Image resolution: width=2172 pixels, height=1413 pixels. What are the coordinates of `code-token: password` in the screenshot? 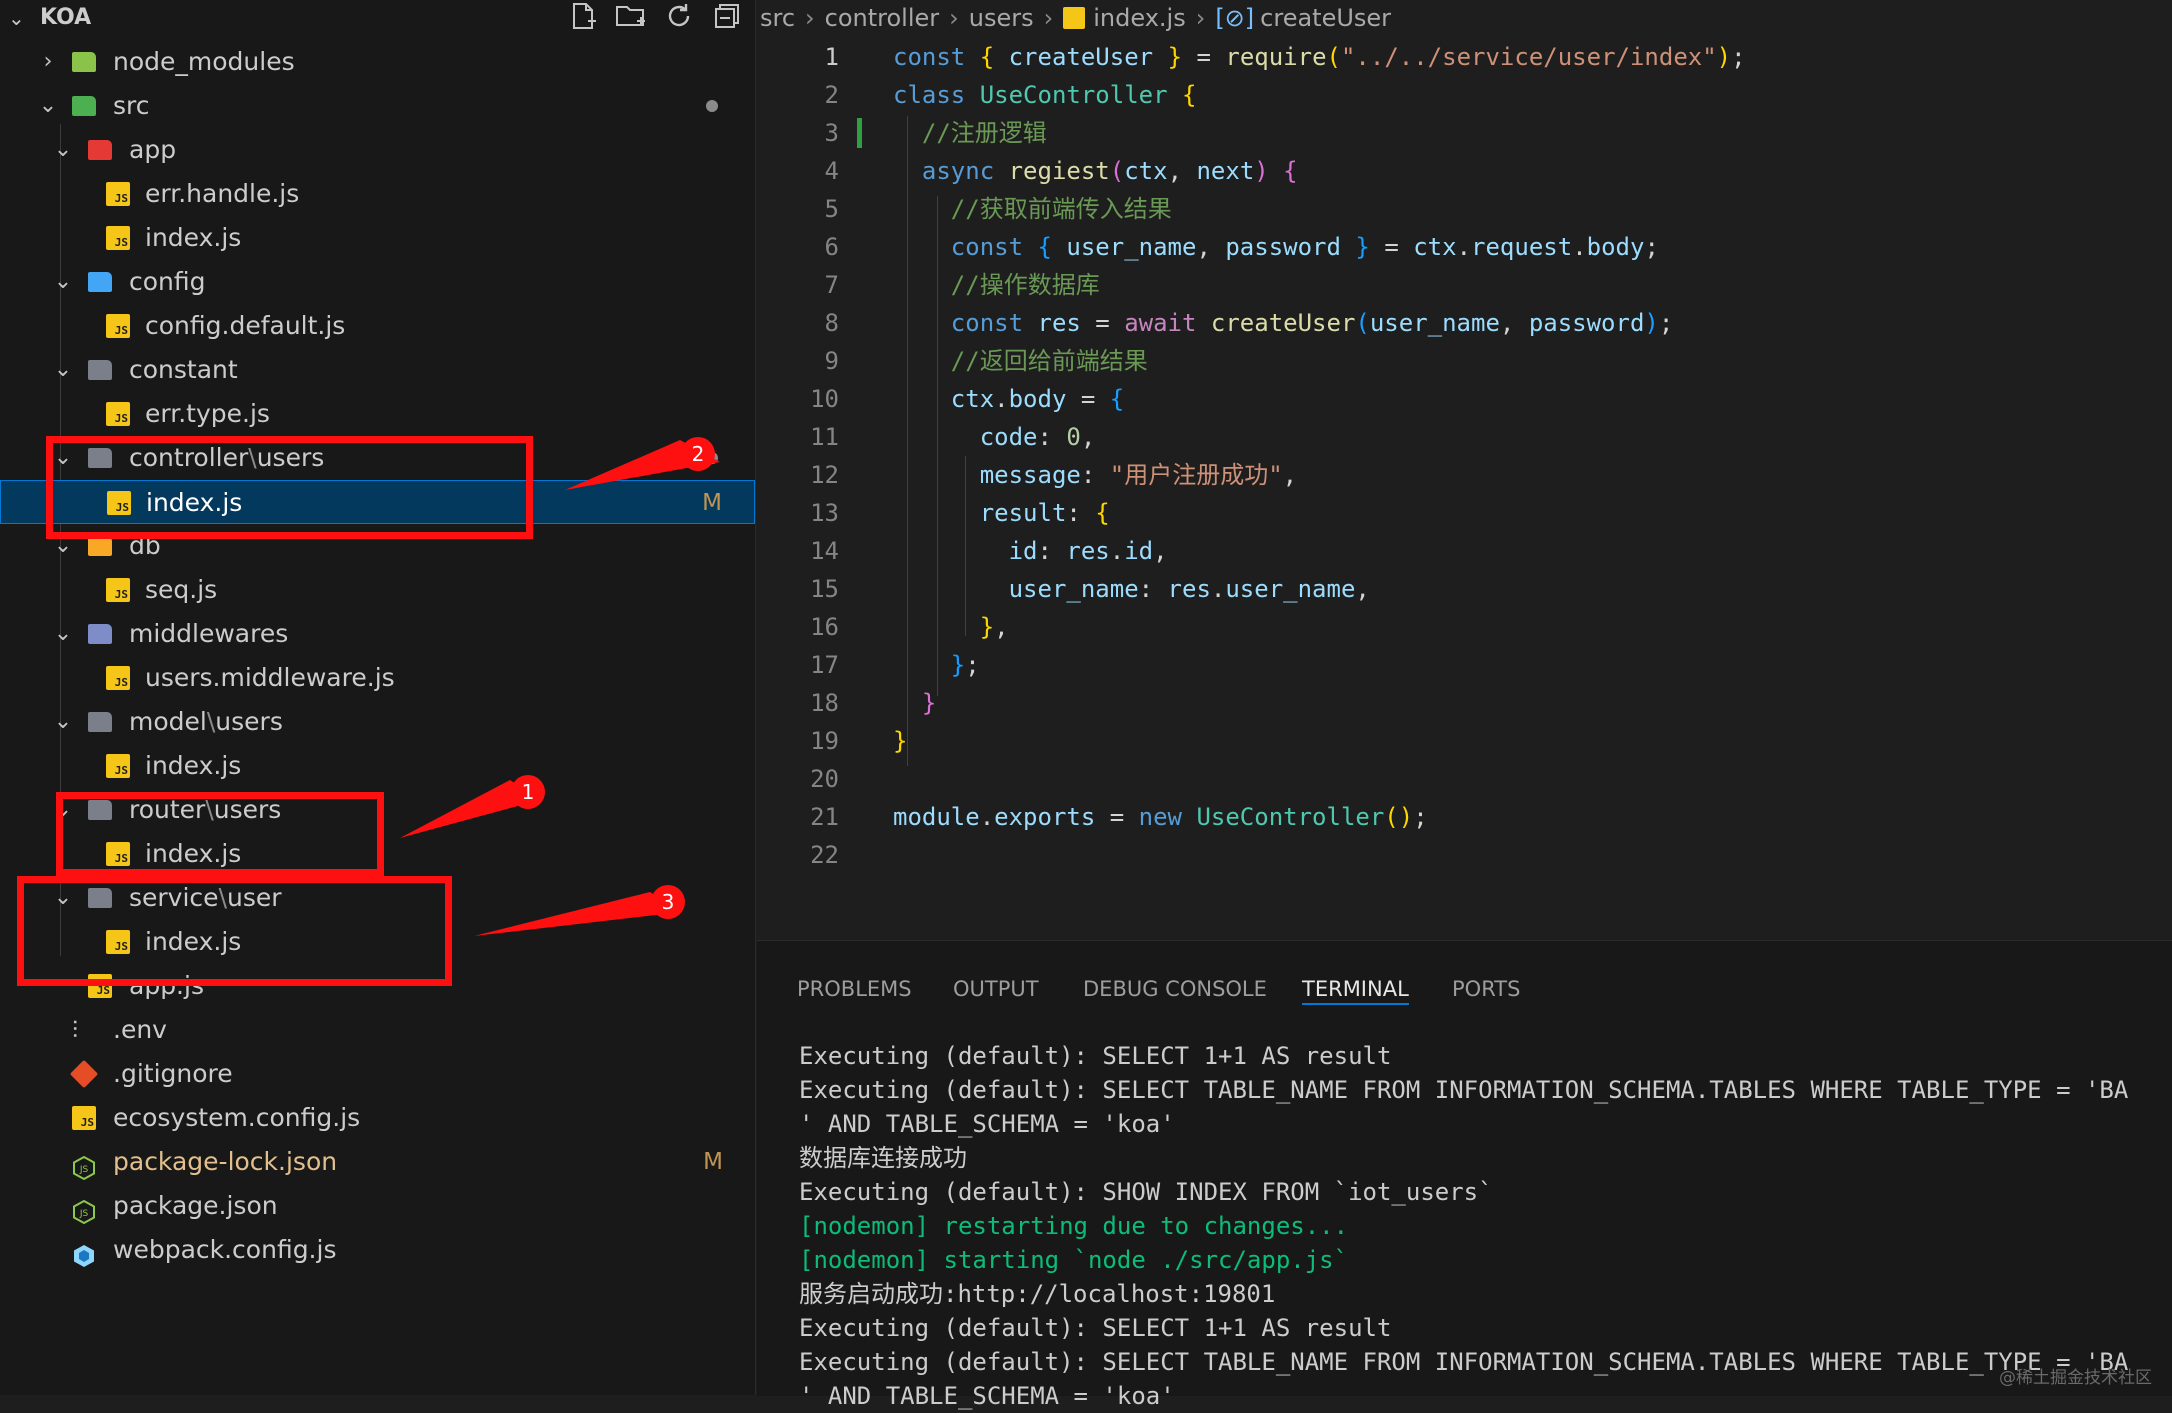 It's located at (1586, 323).